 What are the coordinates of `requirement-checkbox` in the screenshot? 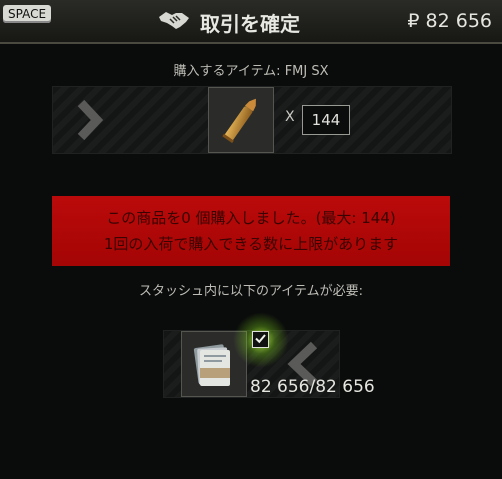 It's located at (260, 339).